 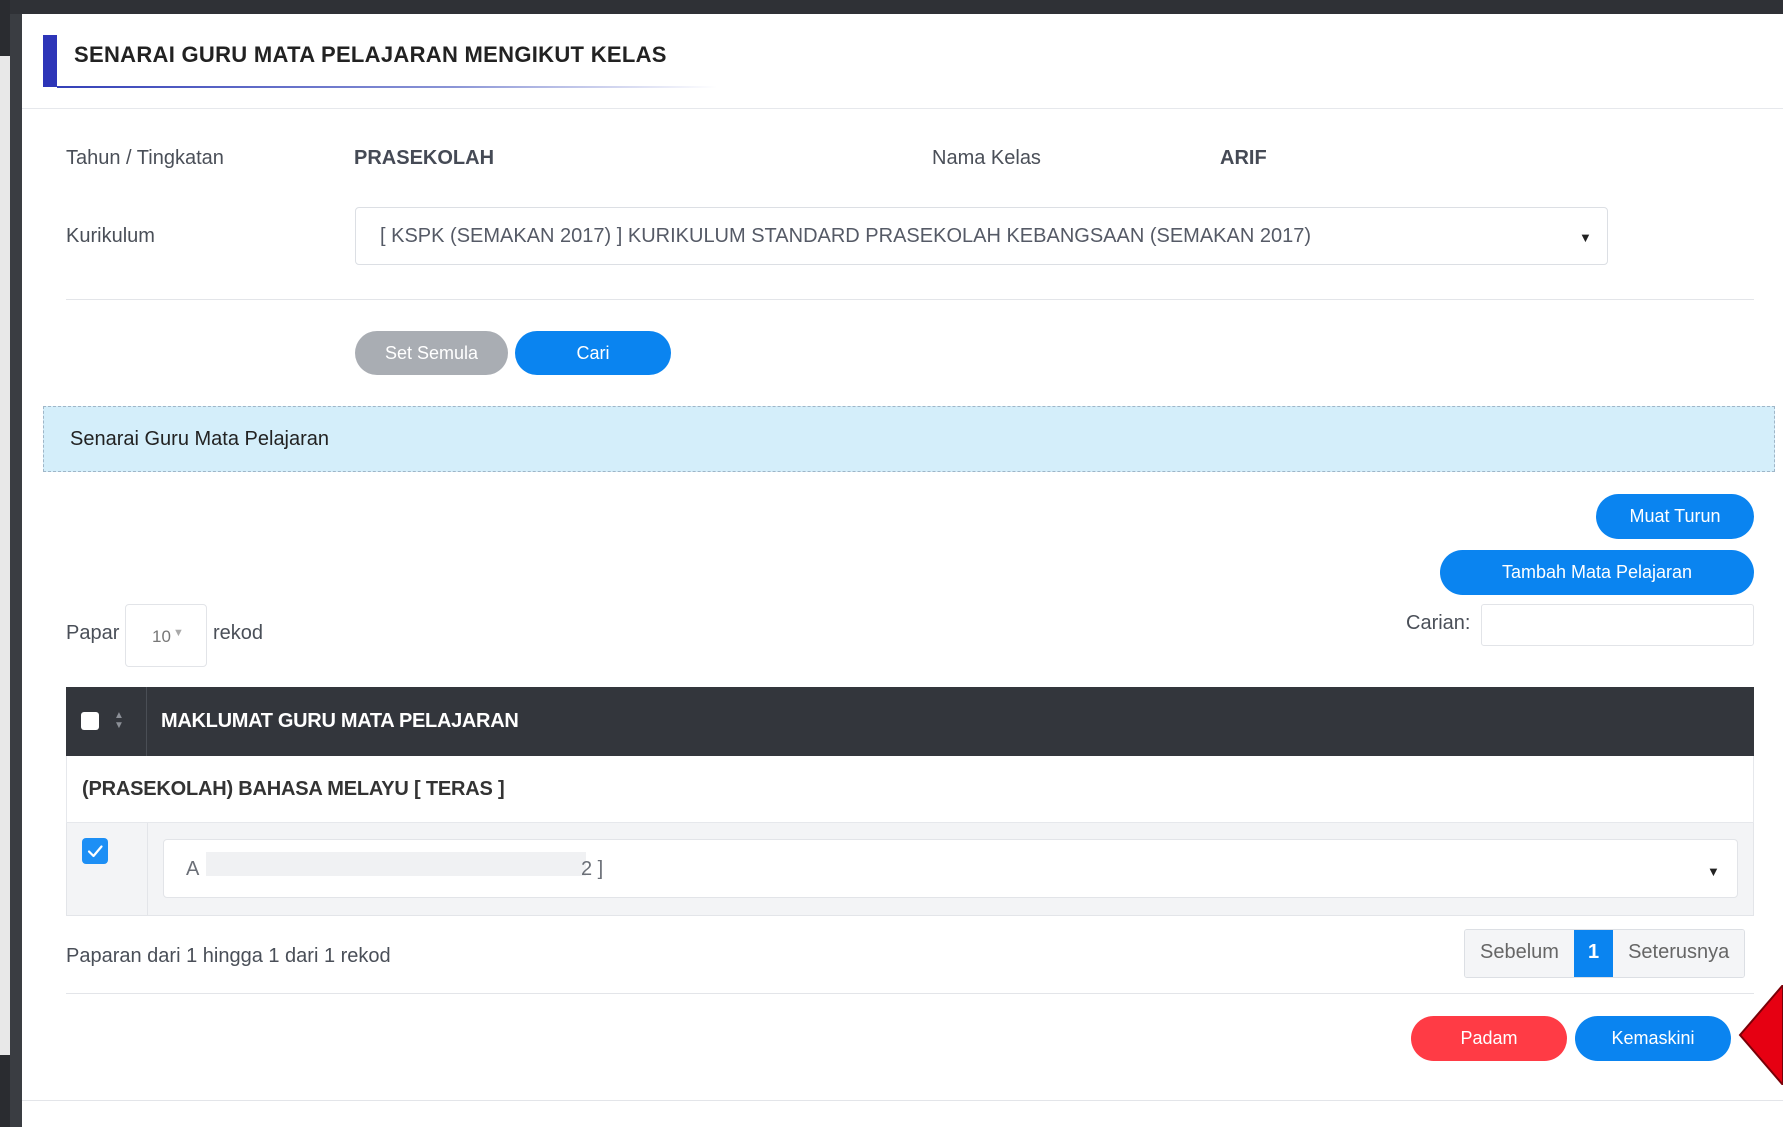 What do you see at coordinates (950, 868) in the screenshot?
I see `teacher-select: A 2 ] ▼` at bounding box center [950, 868].